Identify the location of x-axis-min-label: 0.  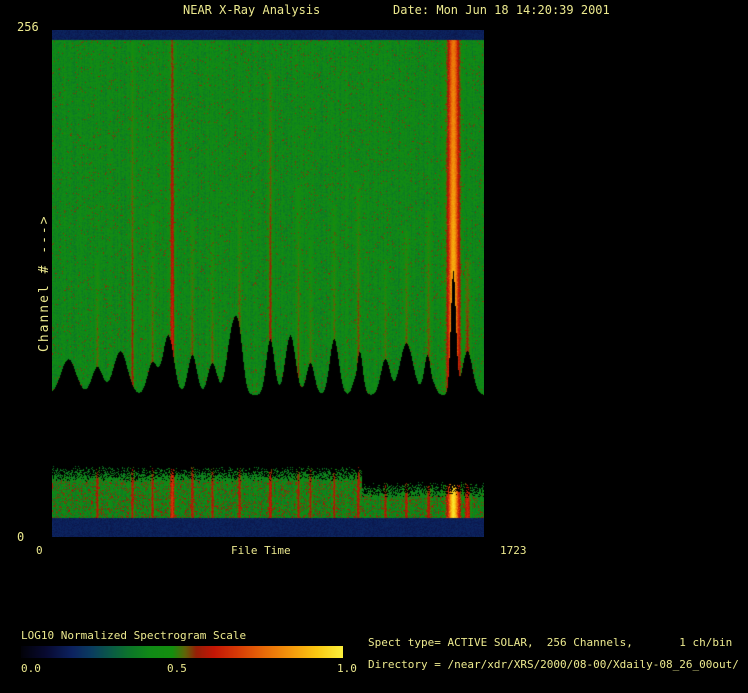
(39, 550).